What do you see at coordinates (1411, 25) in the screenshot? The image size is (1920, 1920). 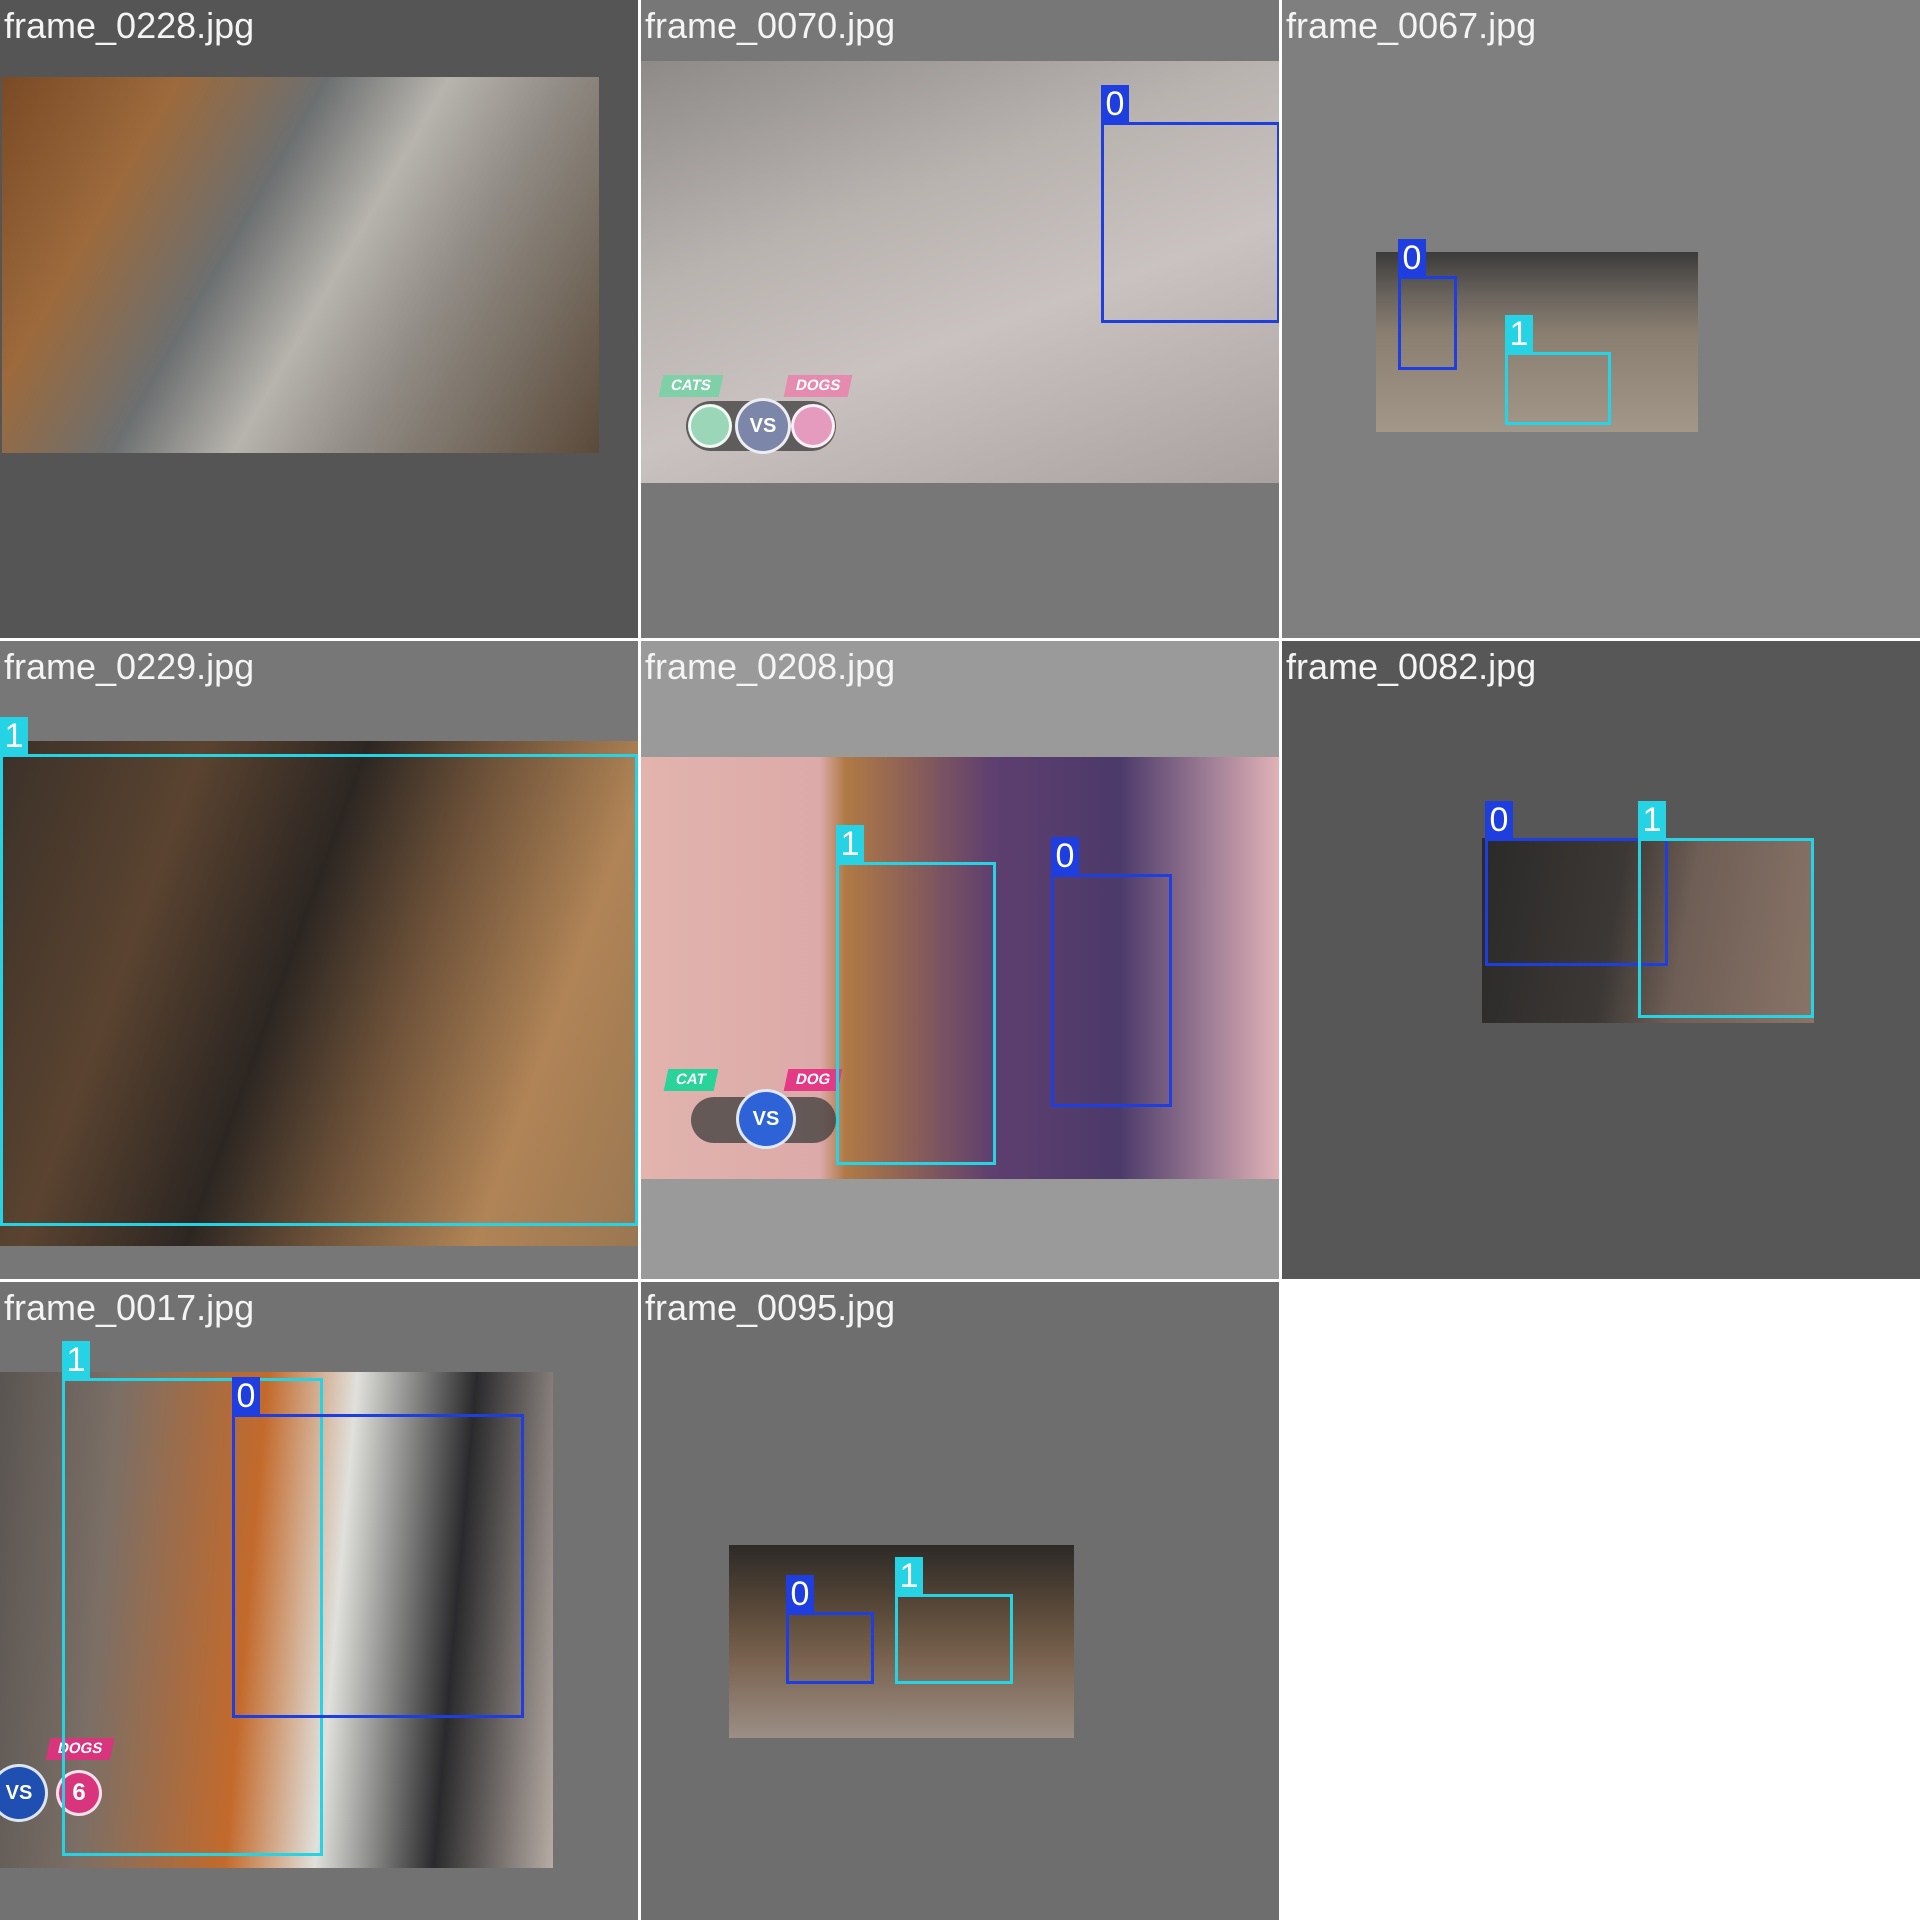 I see `tile-title: frame_0067.jpg` at bounding box center [1411, 25].